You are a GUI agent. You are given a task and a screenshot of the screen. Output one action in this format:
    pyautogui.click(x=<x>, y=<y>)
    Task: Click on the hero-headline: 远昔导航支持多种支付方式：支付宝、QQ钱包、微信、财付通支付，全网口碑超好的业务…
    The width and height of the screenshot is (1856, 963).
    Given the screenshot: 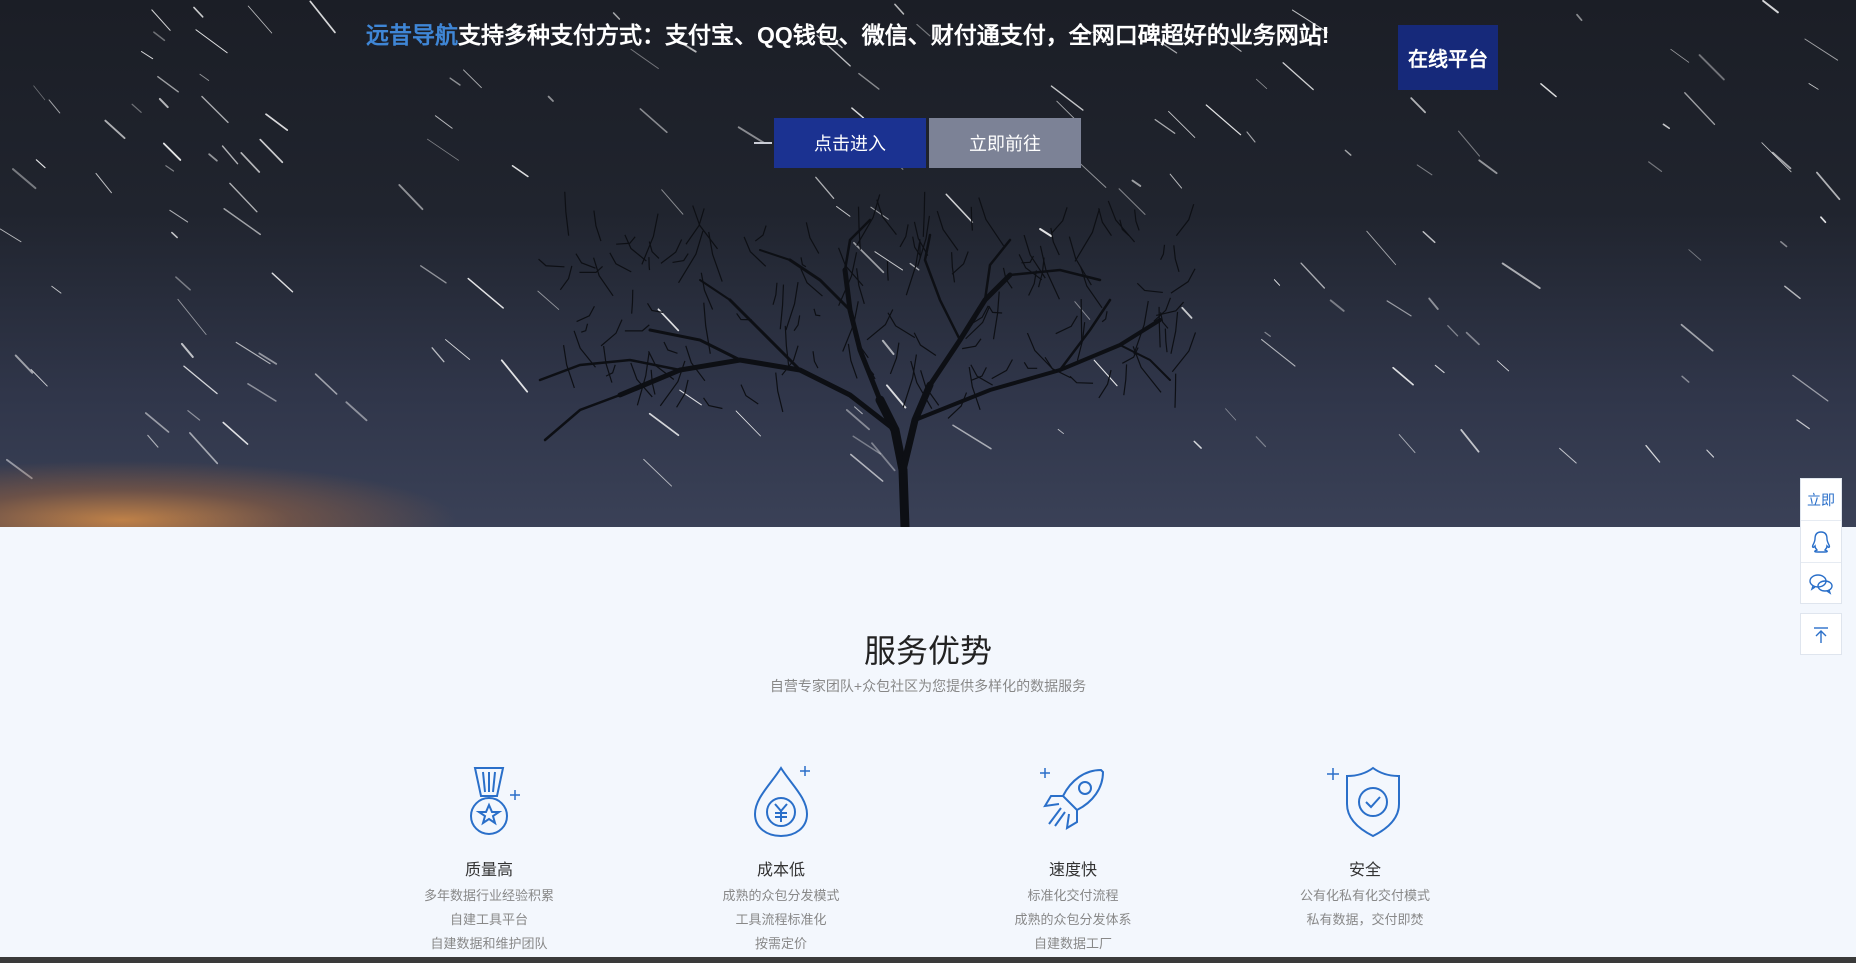 What is the action you would take?
    pyautogui.click(x=876, y=33)
    